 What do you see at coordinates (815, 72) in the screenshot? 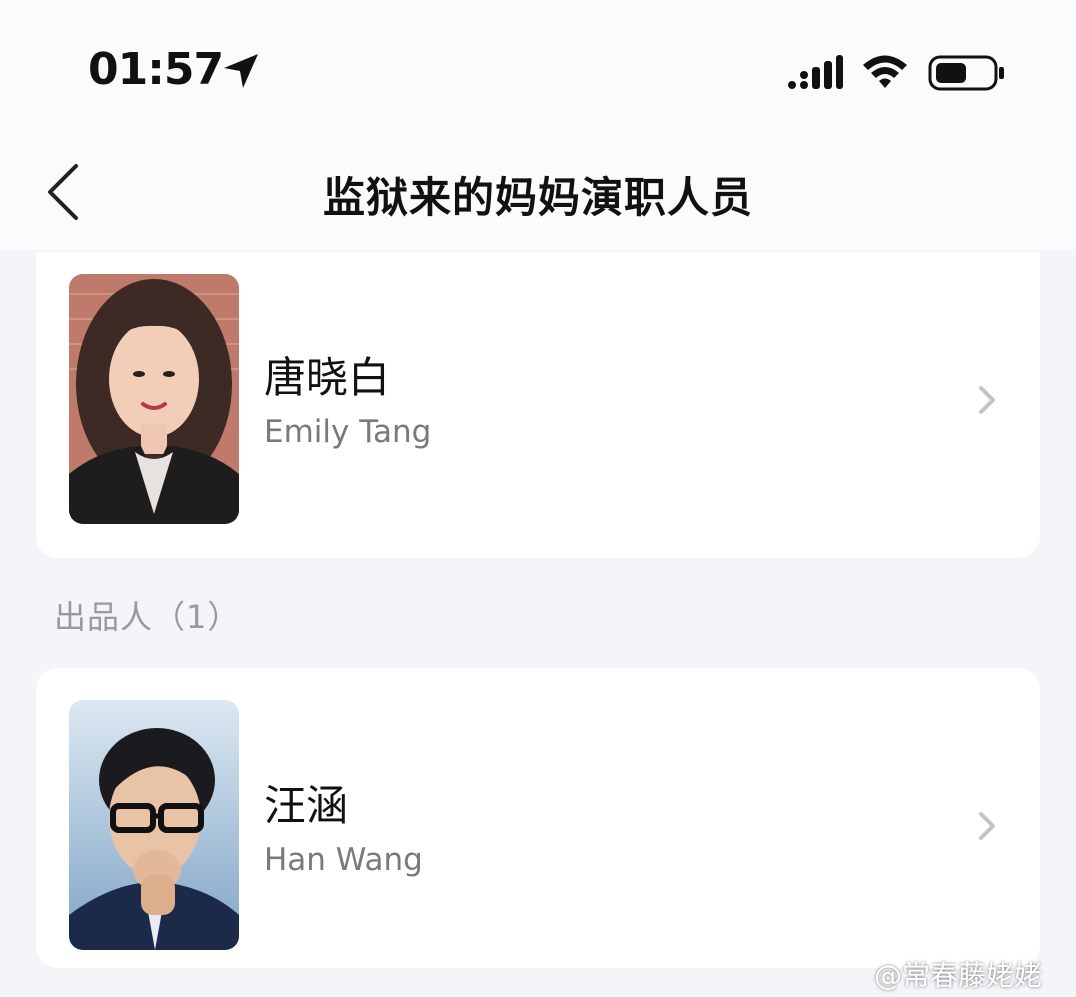
I see `cellular-signal-icon` at bounding box center [815, 72].